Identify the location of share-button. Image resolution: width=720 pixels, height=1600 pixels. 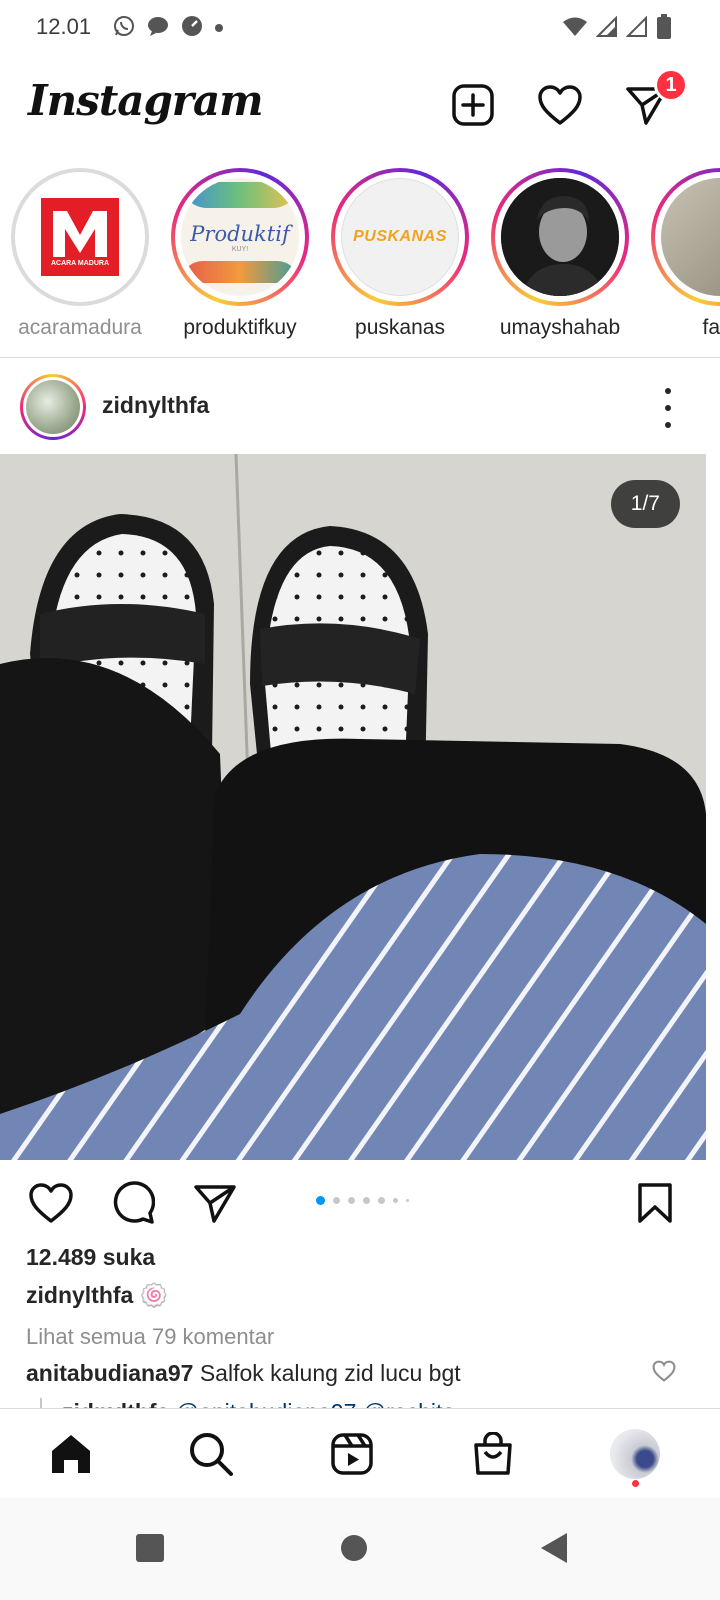
(215, 1203).